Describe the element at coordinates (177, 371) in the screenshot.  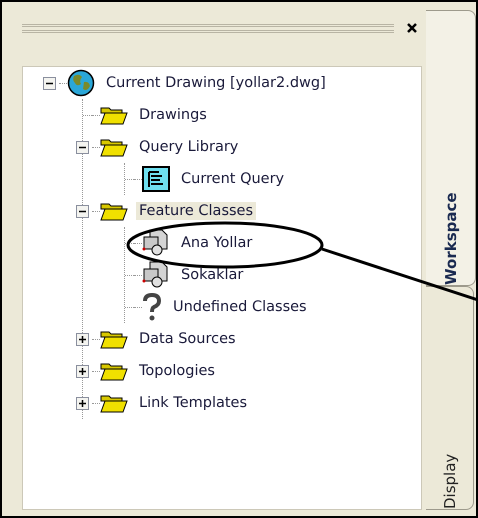
I see `tree-item: Topologies` at that location.